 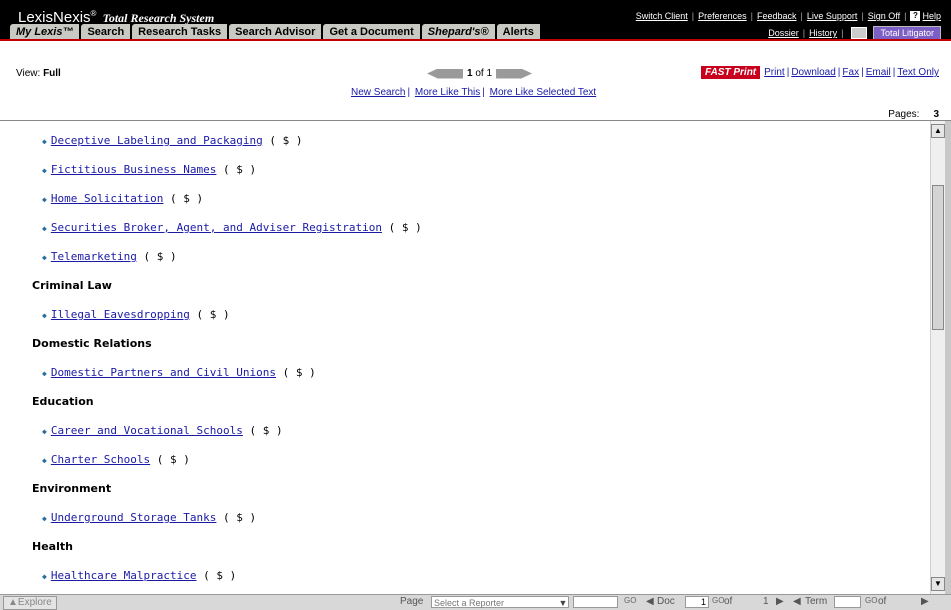 I want to click on live-support-link: Live Support, so click(x=832, y=16).